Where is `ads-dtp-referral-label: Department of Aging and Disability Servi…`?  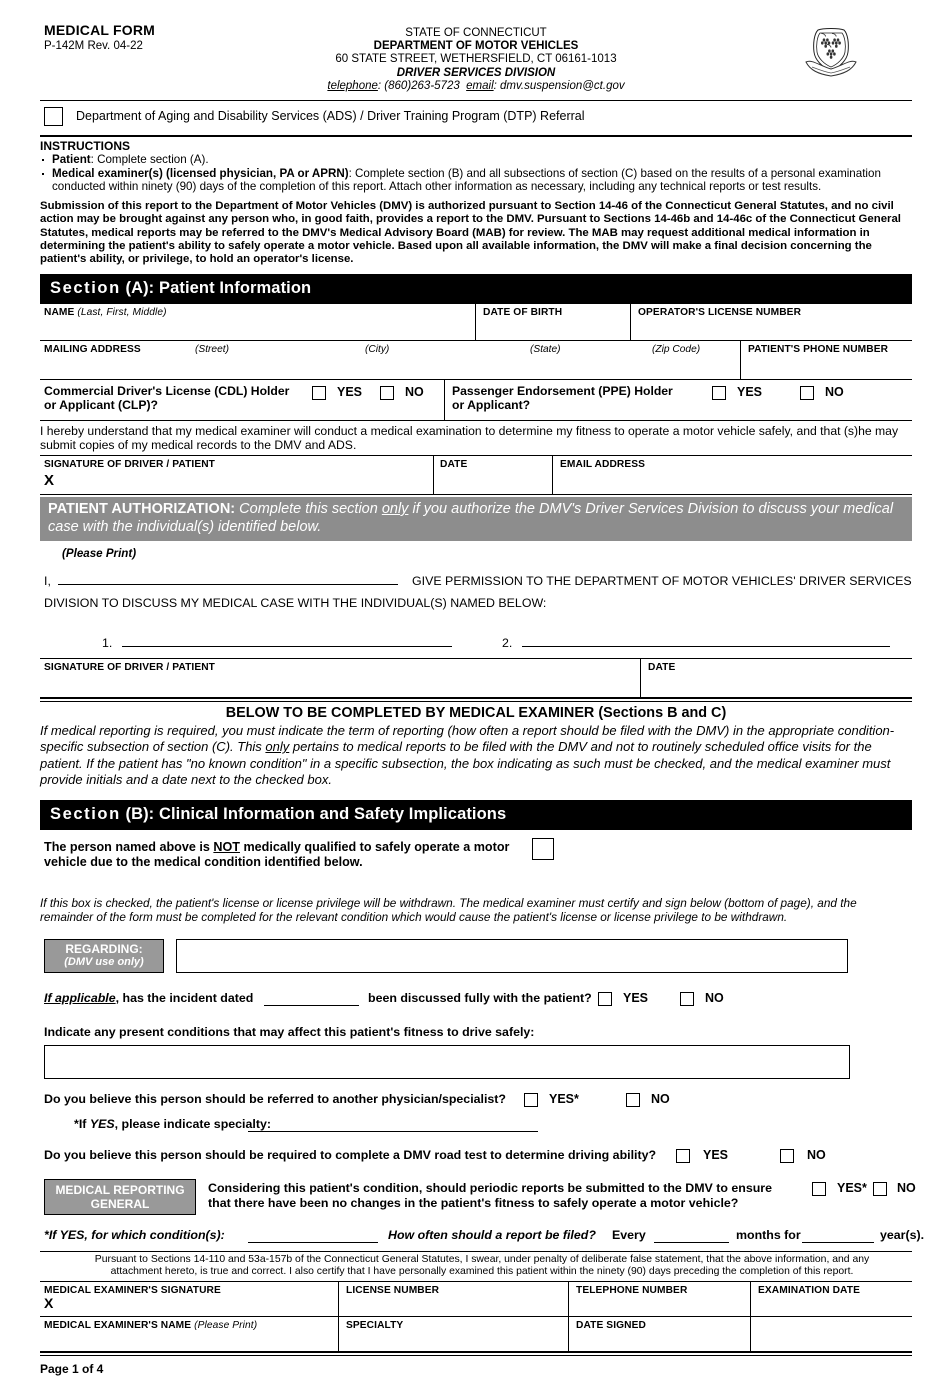 ads-dtp-referral-label: Department of Aging and Disability Servi… is located at coordinates (330, 116).